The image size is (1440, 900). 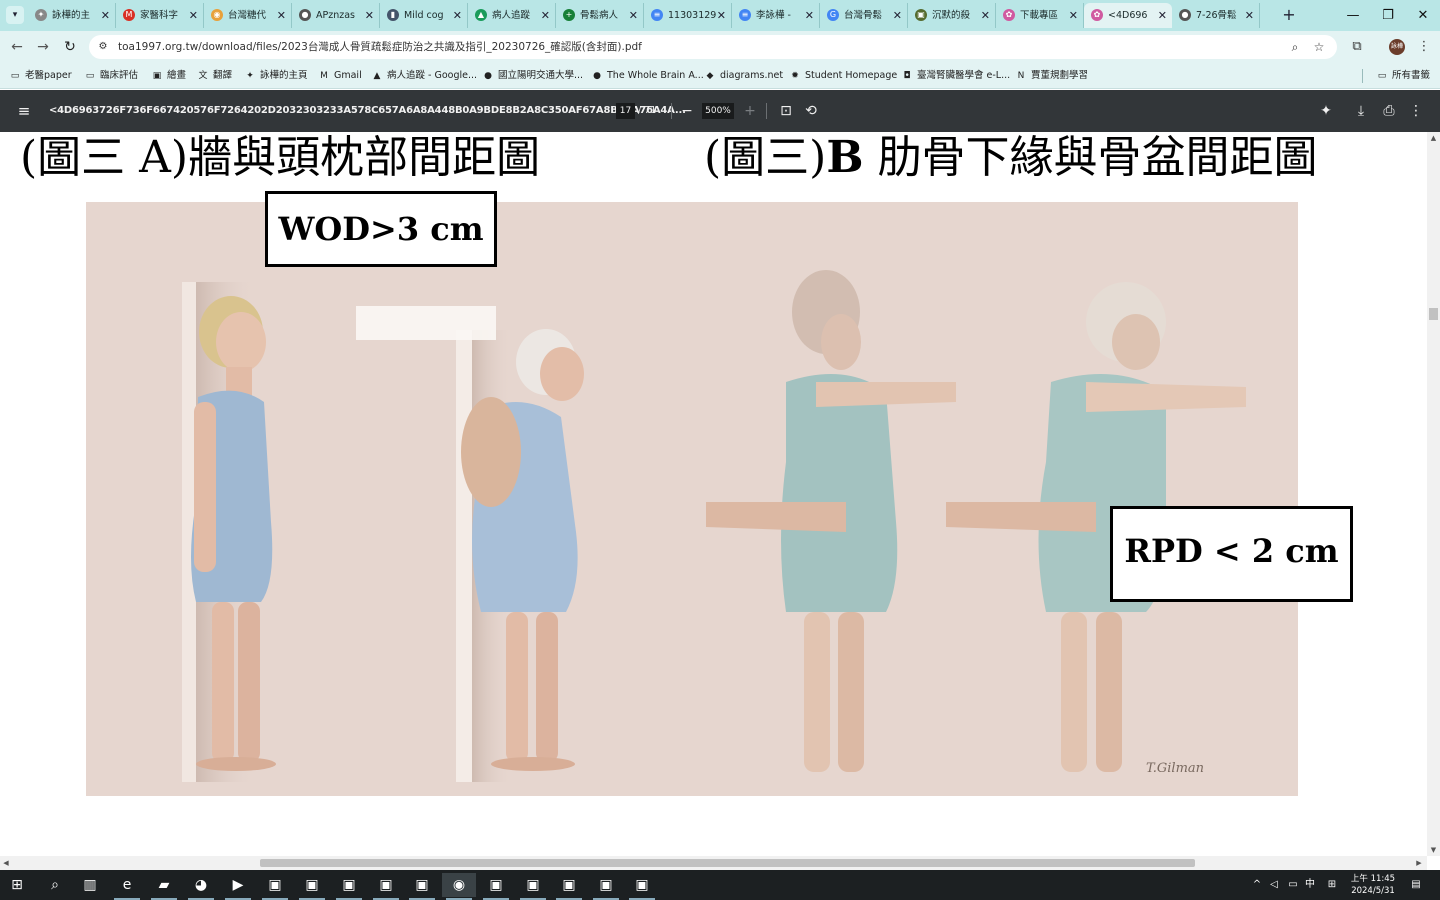 What do you see at coordinates (1051, 76) in the screenshot?
I see `bookmark-item: N 賈董規劃學習` at bounding box center [1051, 76].